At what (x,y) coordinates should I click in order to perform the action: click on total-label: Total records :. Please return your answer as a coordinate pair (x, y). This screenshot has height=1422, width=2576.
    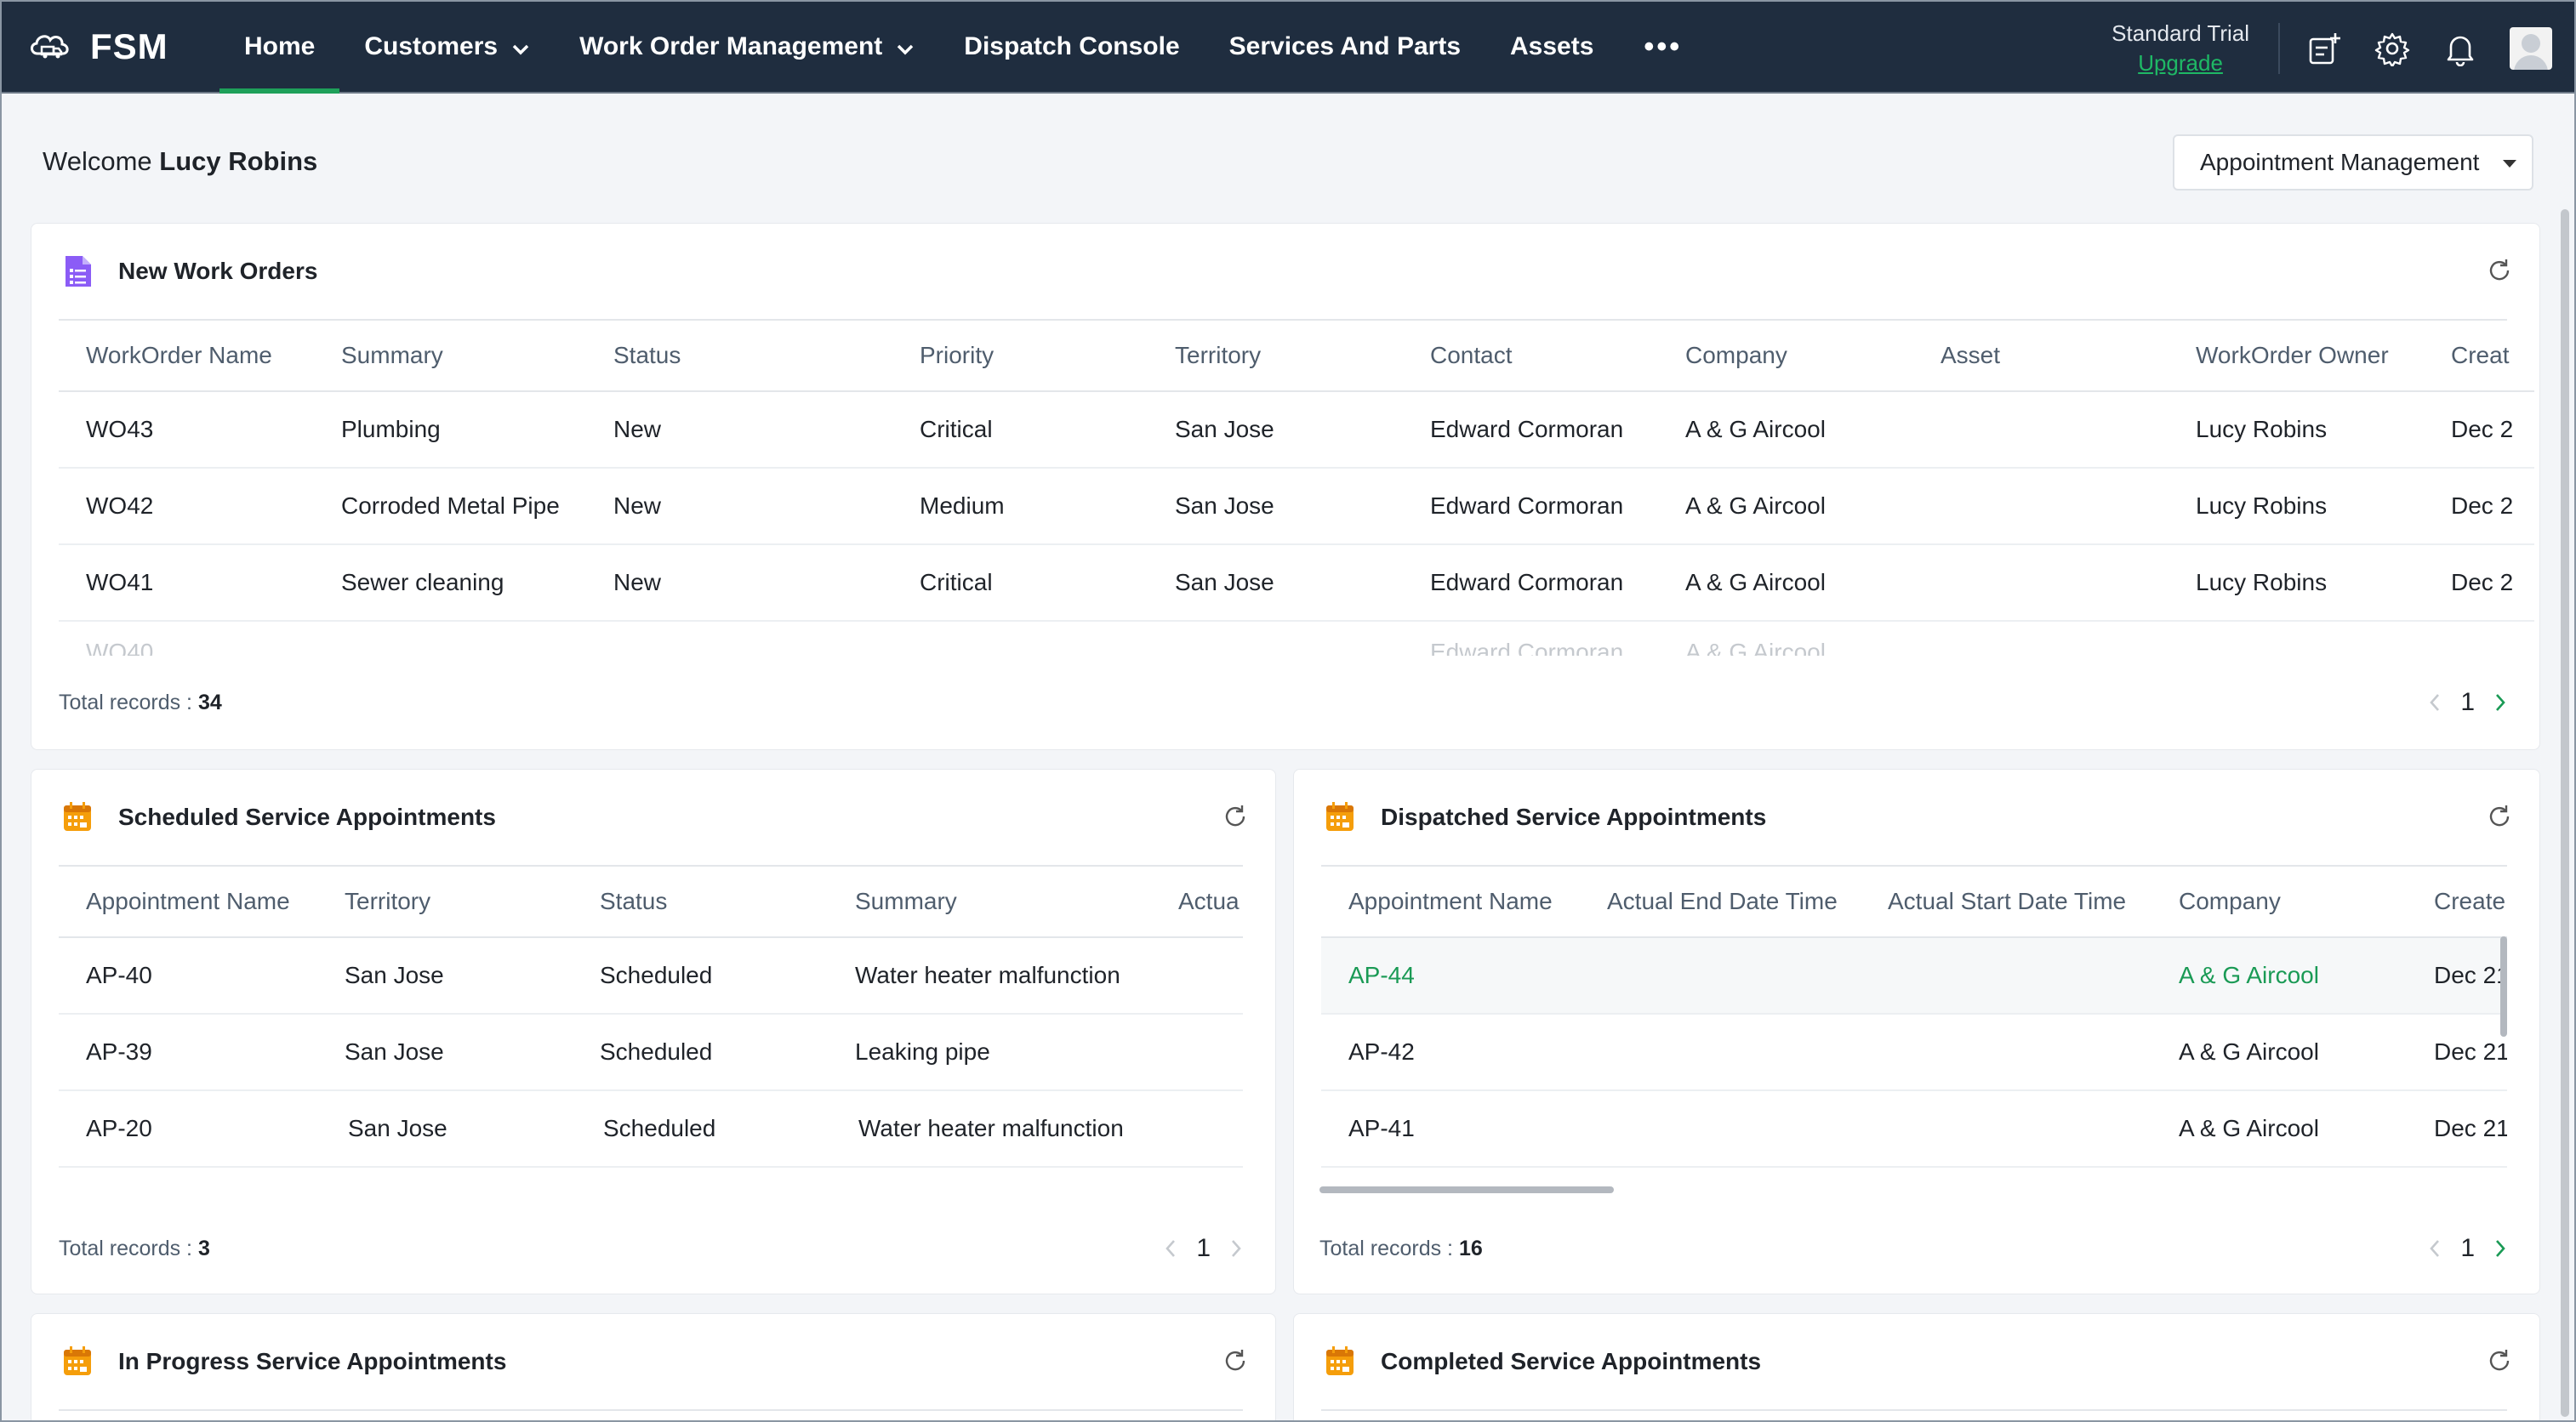
    Looking at the image, I should click on (126, 702).